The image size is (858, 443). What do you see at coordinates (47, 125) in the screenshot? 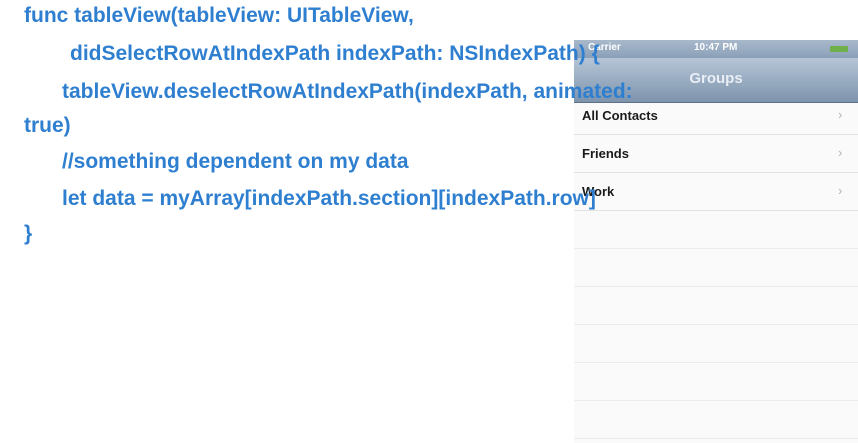
I see `code-line: true)` at bounding box center [47, 125].